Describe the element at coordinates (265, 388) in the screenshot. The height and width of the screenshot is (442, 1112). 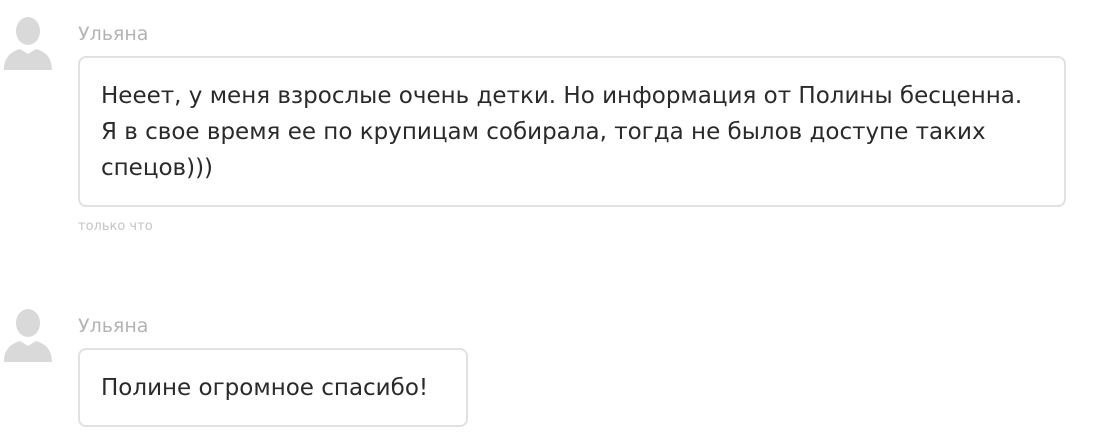
I see `comment-text: Полине огромное спасибо!` at that location.